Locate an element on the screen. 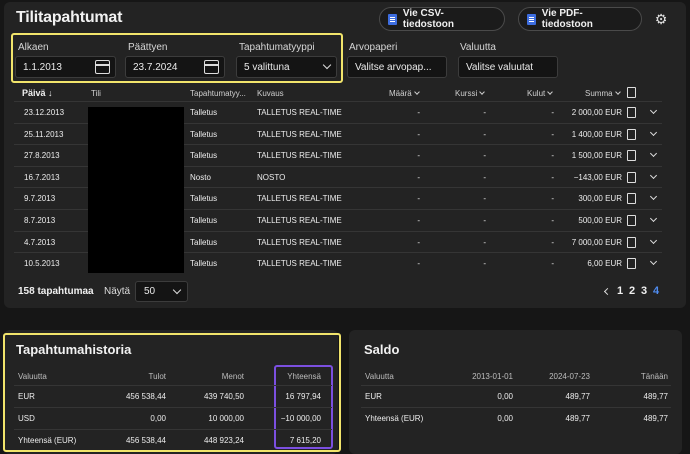  column-header-account: Tili is located at coordinates (96, 93).